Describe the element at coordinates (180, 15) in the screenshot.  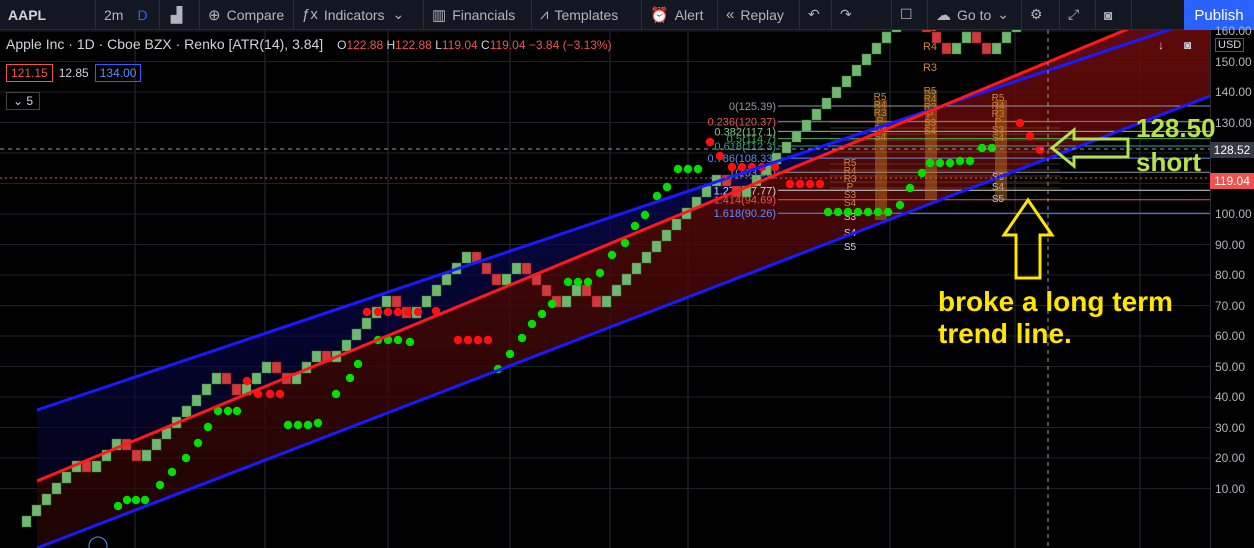
I see `chart-style-button: ▟` at that location.